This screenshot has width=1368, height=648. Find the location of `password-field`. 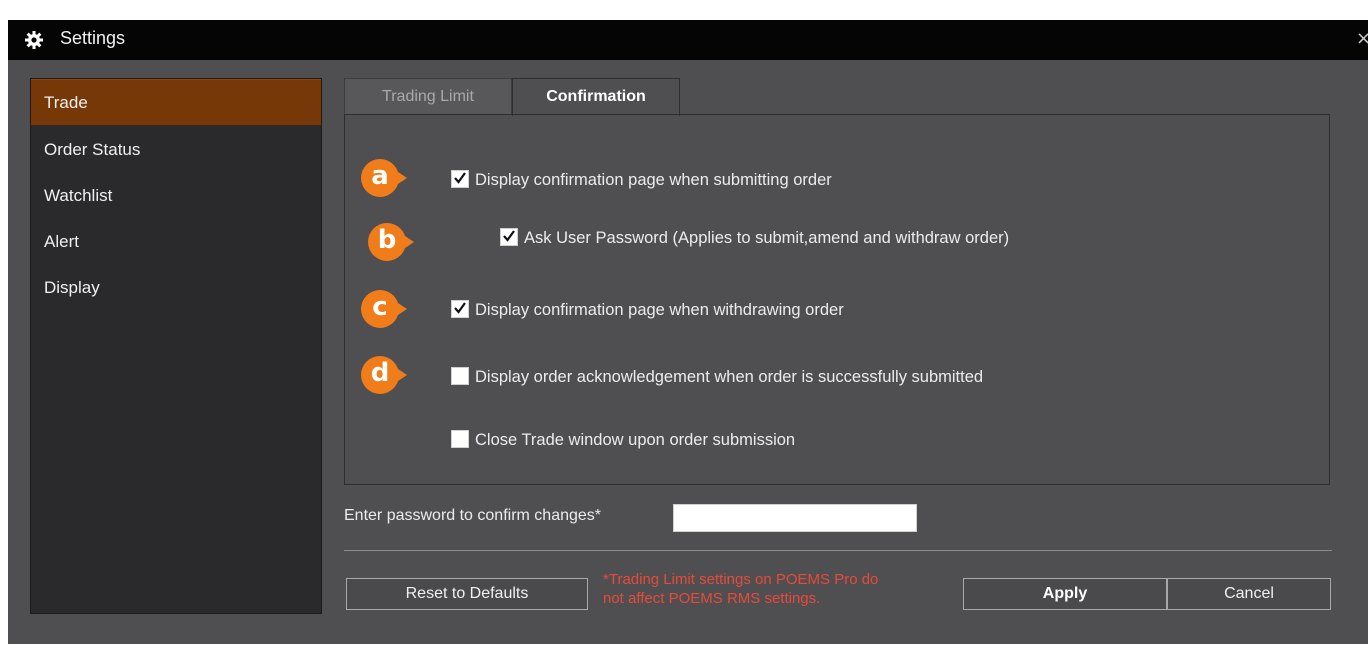

password-field is located at coordinates (795, 518).